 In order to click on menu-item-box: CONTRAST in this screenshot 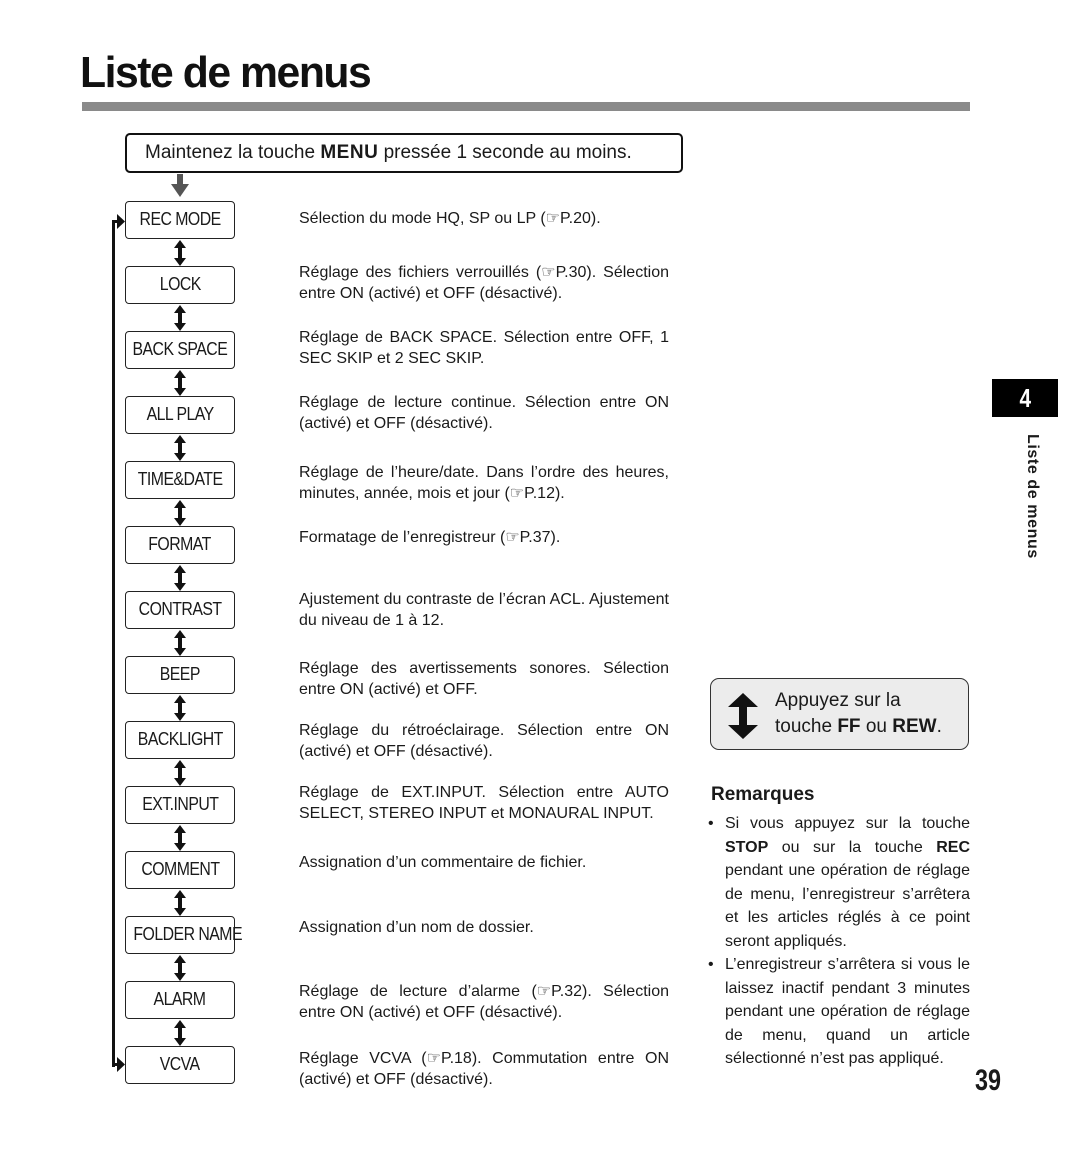, I will do `click(180, 610)`.